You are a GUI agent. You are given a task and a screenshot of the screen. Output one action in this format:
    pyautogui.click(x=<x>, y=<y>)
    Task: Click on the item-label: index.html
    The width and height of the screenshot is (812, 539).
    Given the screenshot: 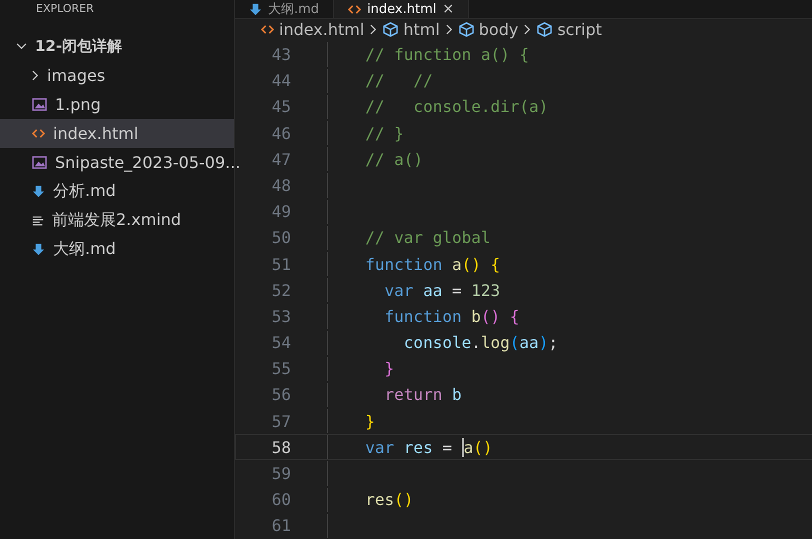 What is the action you would take?
    pyautogui.click(x=95, y=133)
    